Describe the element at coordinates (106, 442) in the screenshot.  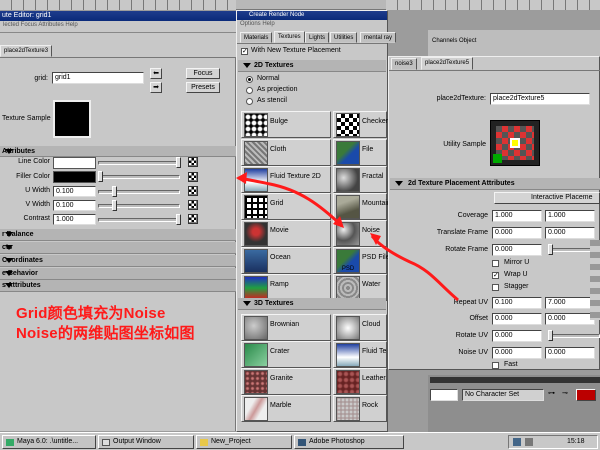
I see `output-window-icon` at that location.